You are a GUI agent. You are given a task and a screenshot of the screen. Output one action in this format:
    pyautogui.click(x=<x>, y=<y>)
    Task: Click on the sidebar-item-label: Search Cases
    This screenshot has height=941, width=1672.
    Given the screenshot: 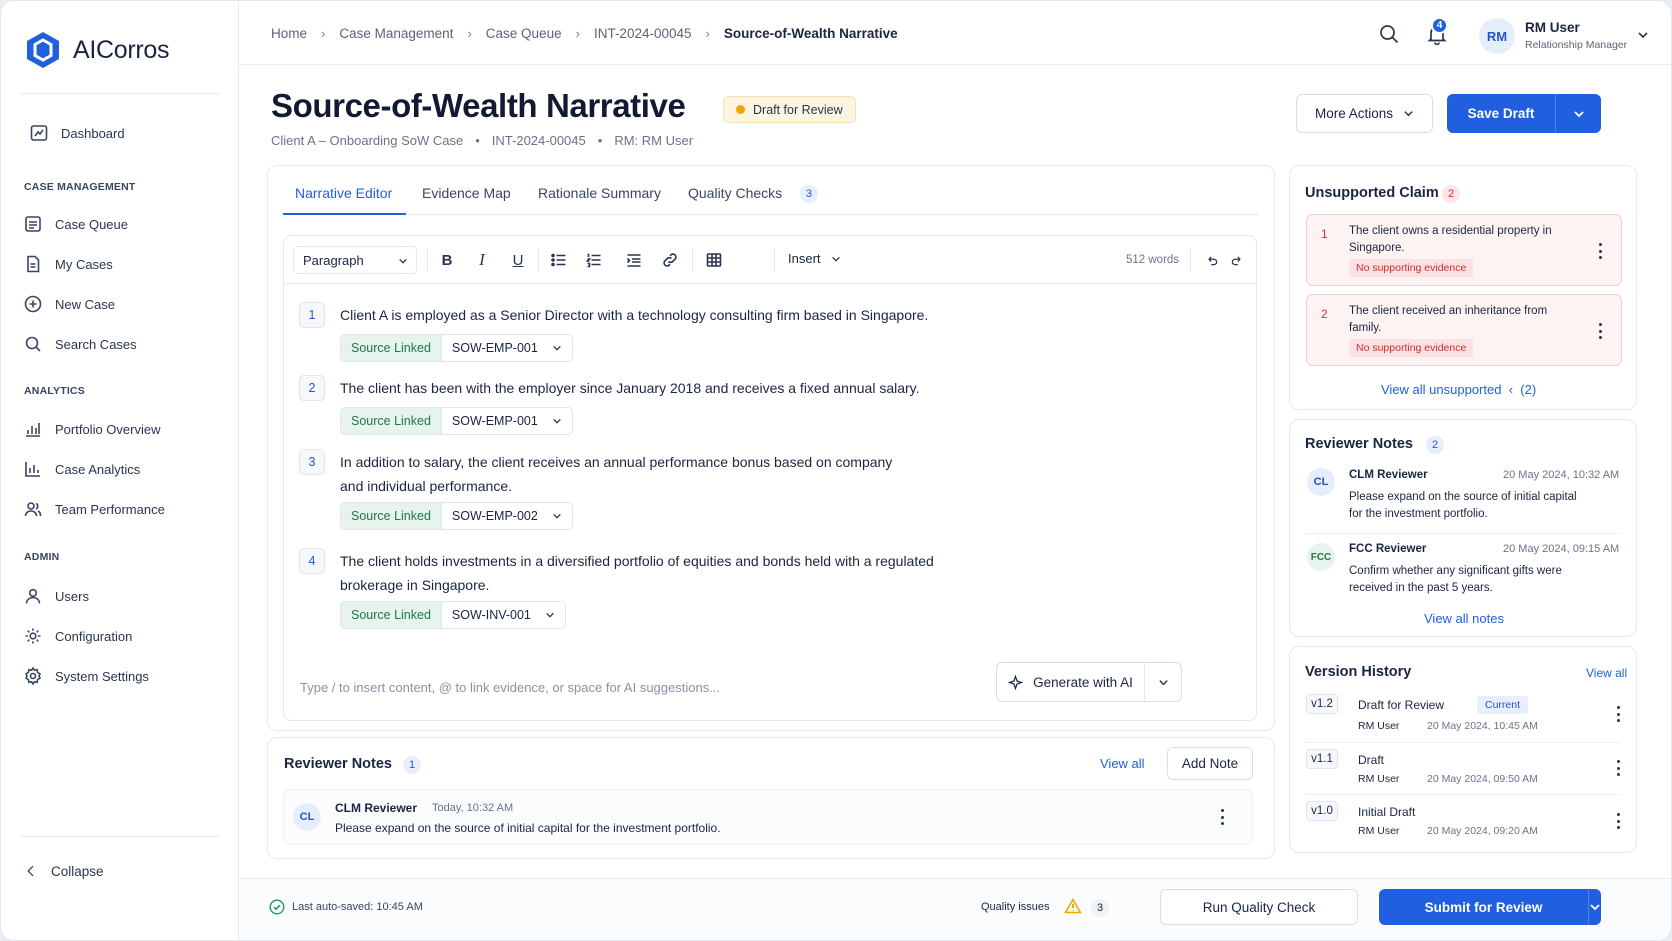 What is the action you would take?
    pyautogui.click(x=96, y=344)
    